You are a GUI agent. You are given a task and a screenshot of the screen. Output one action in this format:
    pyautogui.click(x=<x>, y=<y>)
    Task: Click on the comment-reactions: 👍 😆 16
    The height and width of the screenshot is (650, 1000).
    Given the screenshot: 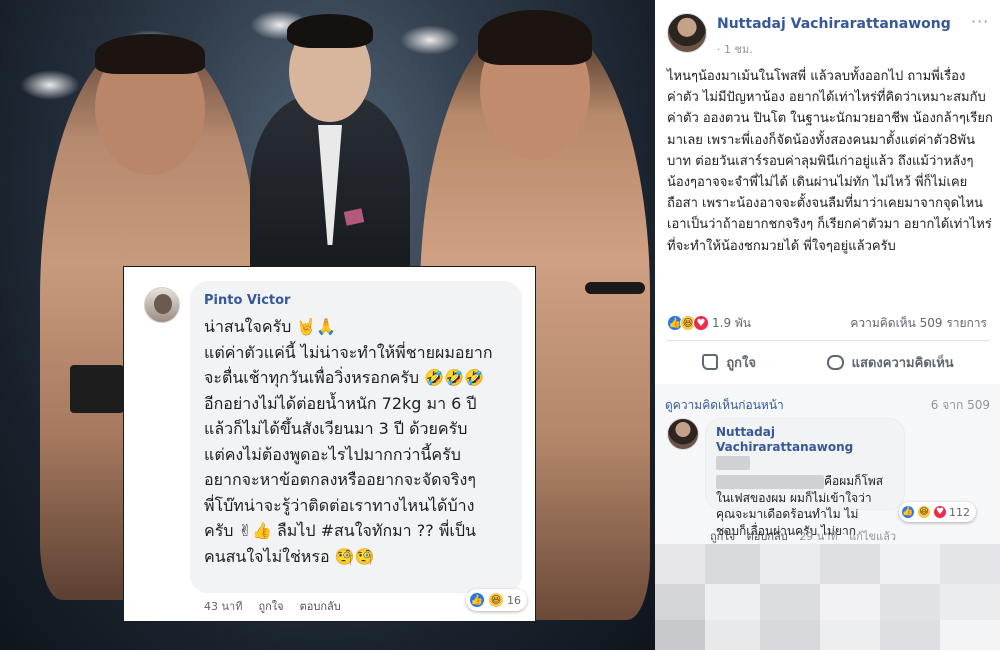 What is the action you would take?
    pyautogui.click(x=496, y=600)
    